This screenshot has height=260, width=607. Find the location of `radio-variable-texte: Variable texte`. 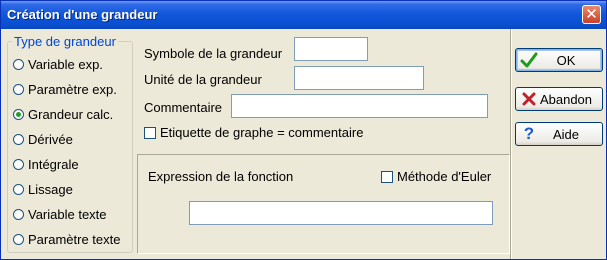

radio-variable-texte: Variable texte is located at coordinates (60, 214).